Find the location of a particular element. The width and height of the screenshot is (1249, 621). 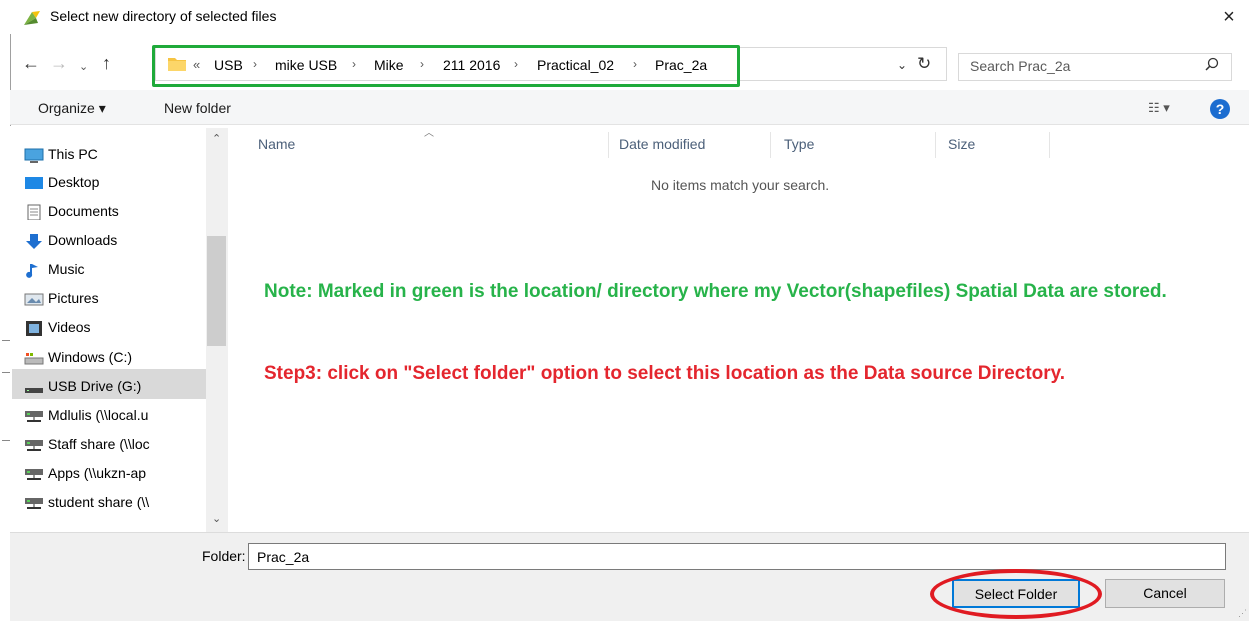

nav-item-apps-ukzn-ap: Apps (\\ukzn-ap is located at coordinates (97, 473).